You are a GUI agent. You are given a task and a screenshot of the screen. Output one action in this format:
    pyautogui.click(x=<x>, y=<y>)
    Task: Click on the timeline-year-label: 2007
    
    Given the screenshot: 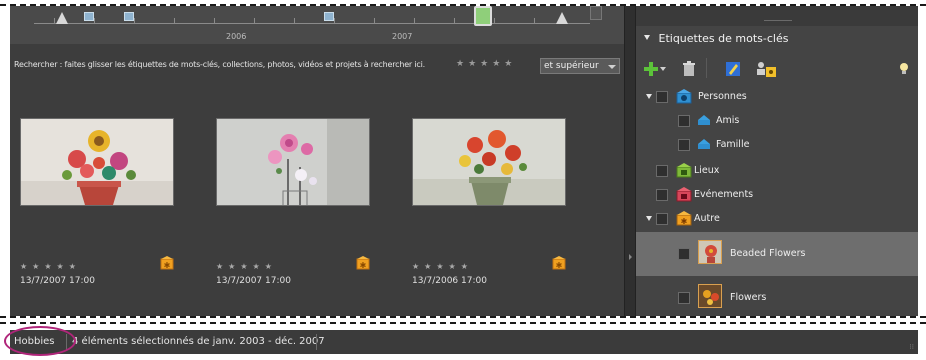 What is the action you would take?
    pyautogui.click(x=402, y=36)
    